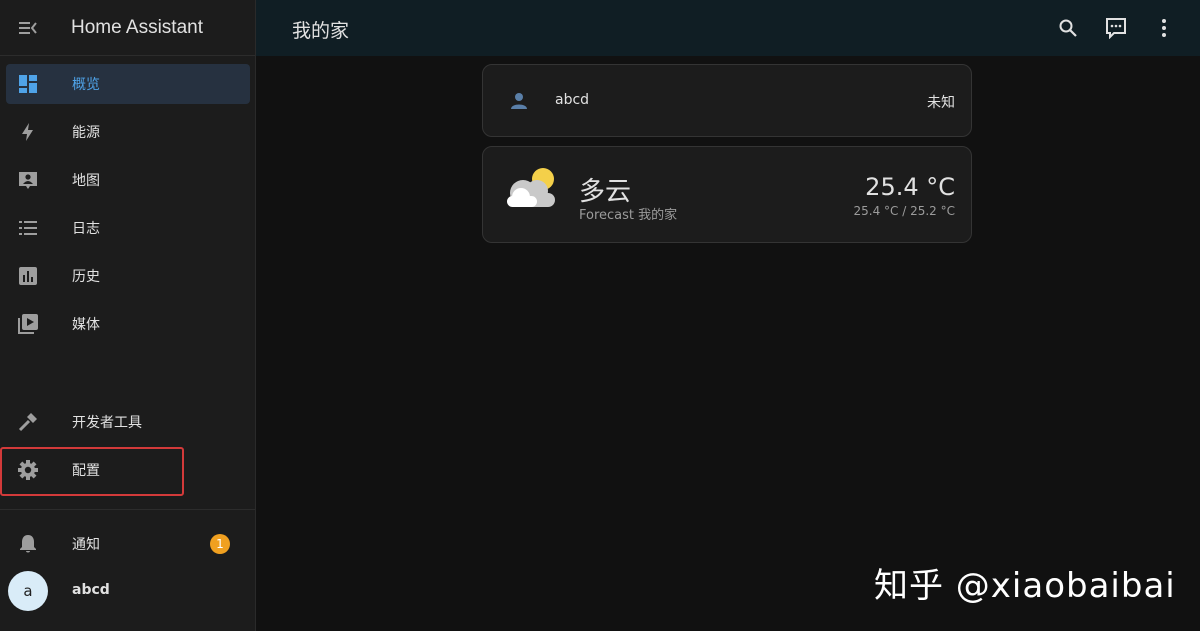 The width and height of the screenshot is (1200, 631). I want to click on menu-toggle-button, so click(28, 27).